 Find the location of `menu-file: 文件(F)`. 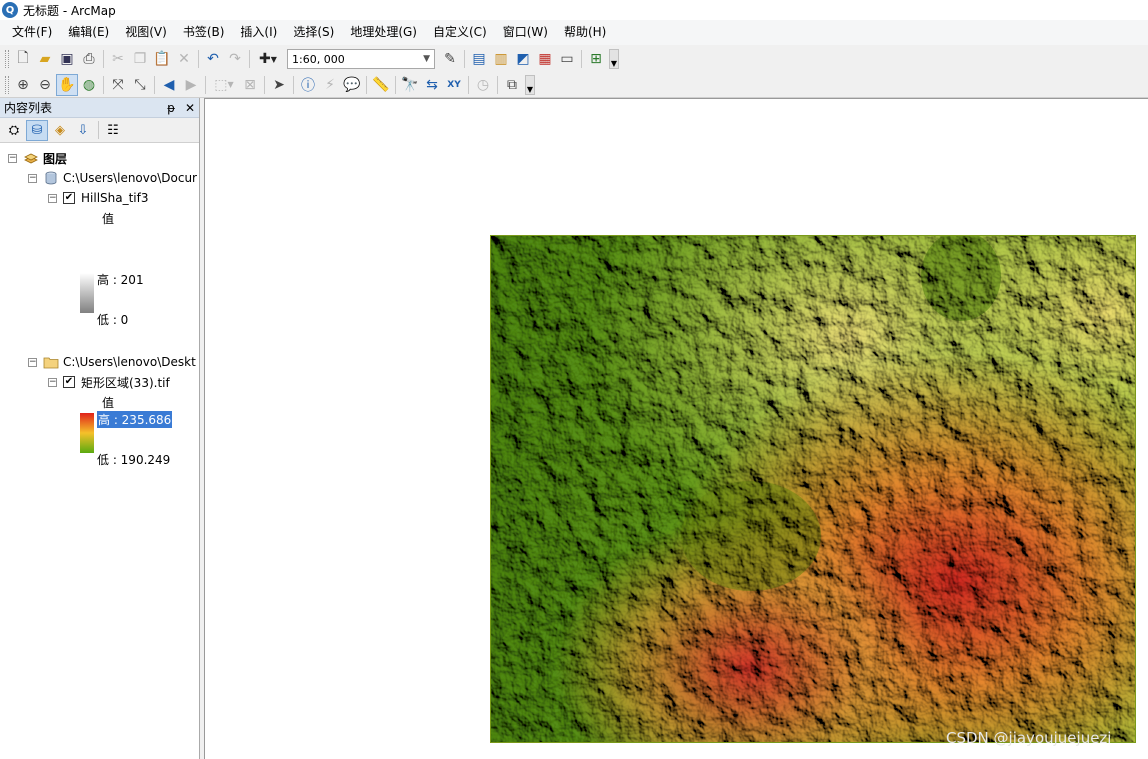

menu-file: 文件(F) is located at coordinates (32, 32).